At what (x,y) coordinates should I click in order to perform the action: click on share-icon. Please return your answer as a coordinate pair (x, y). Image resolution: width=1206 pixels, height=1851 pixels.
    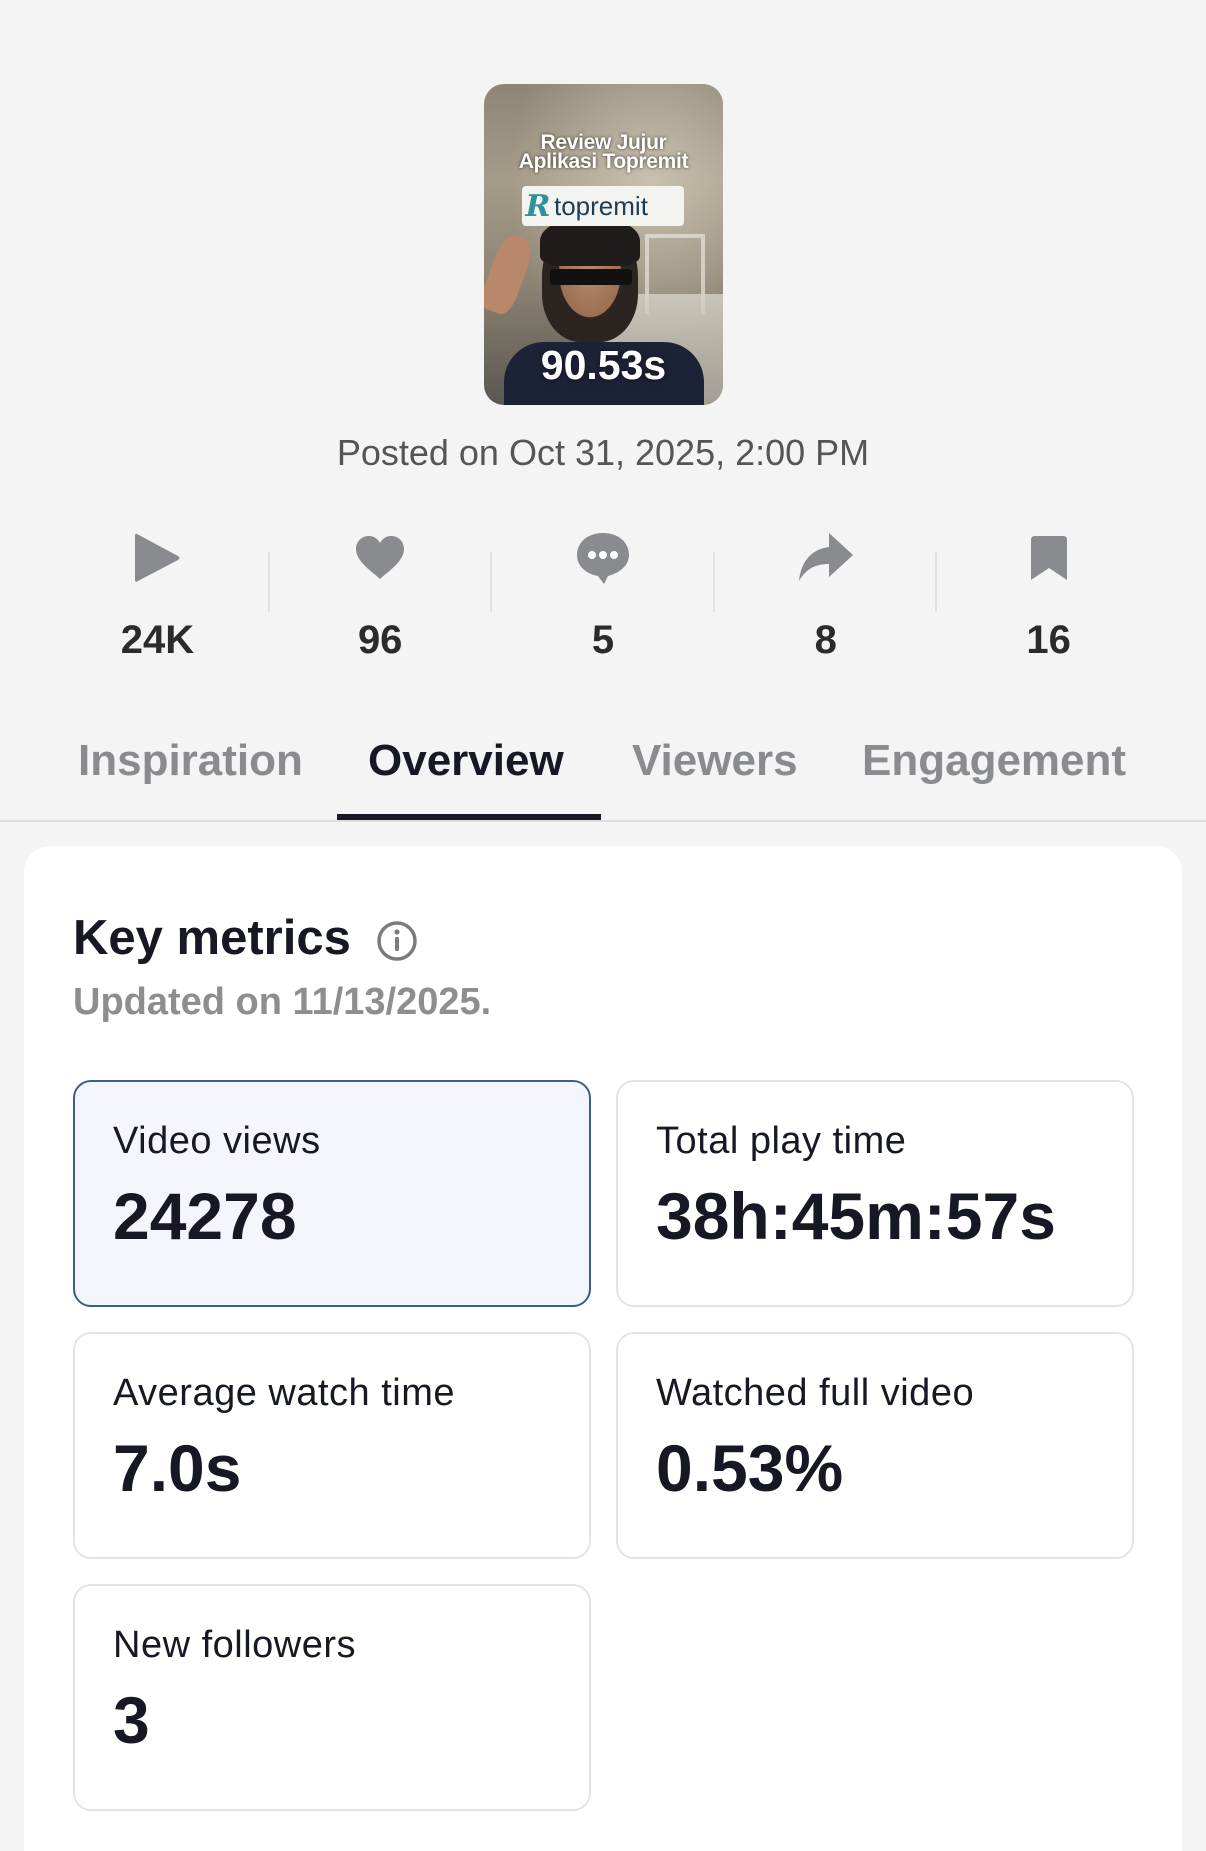
    Looking at the image, I should click on (826, 558).